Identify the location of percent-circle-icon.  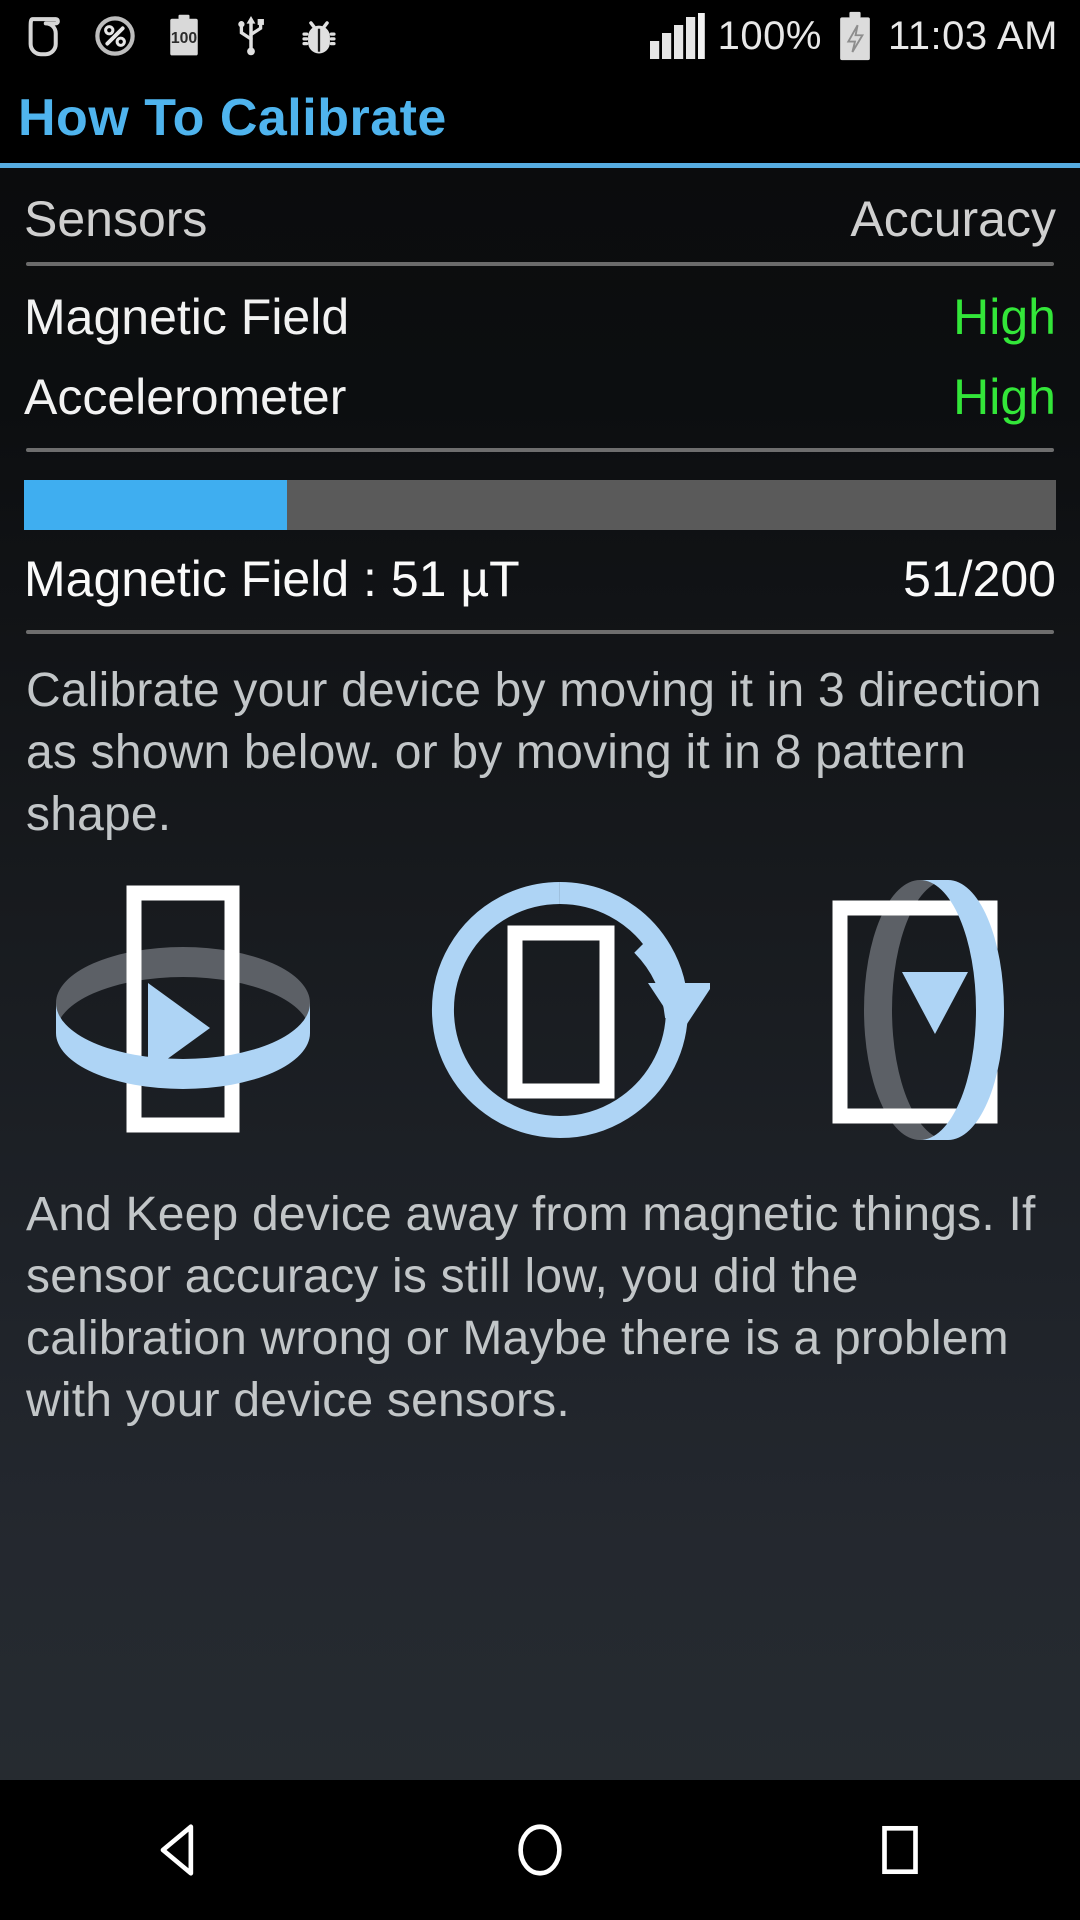
(115, 36).